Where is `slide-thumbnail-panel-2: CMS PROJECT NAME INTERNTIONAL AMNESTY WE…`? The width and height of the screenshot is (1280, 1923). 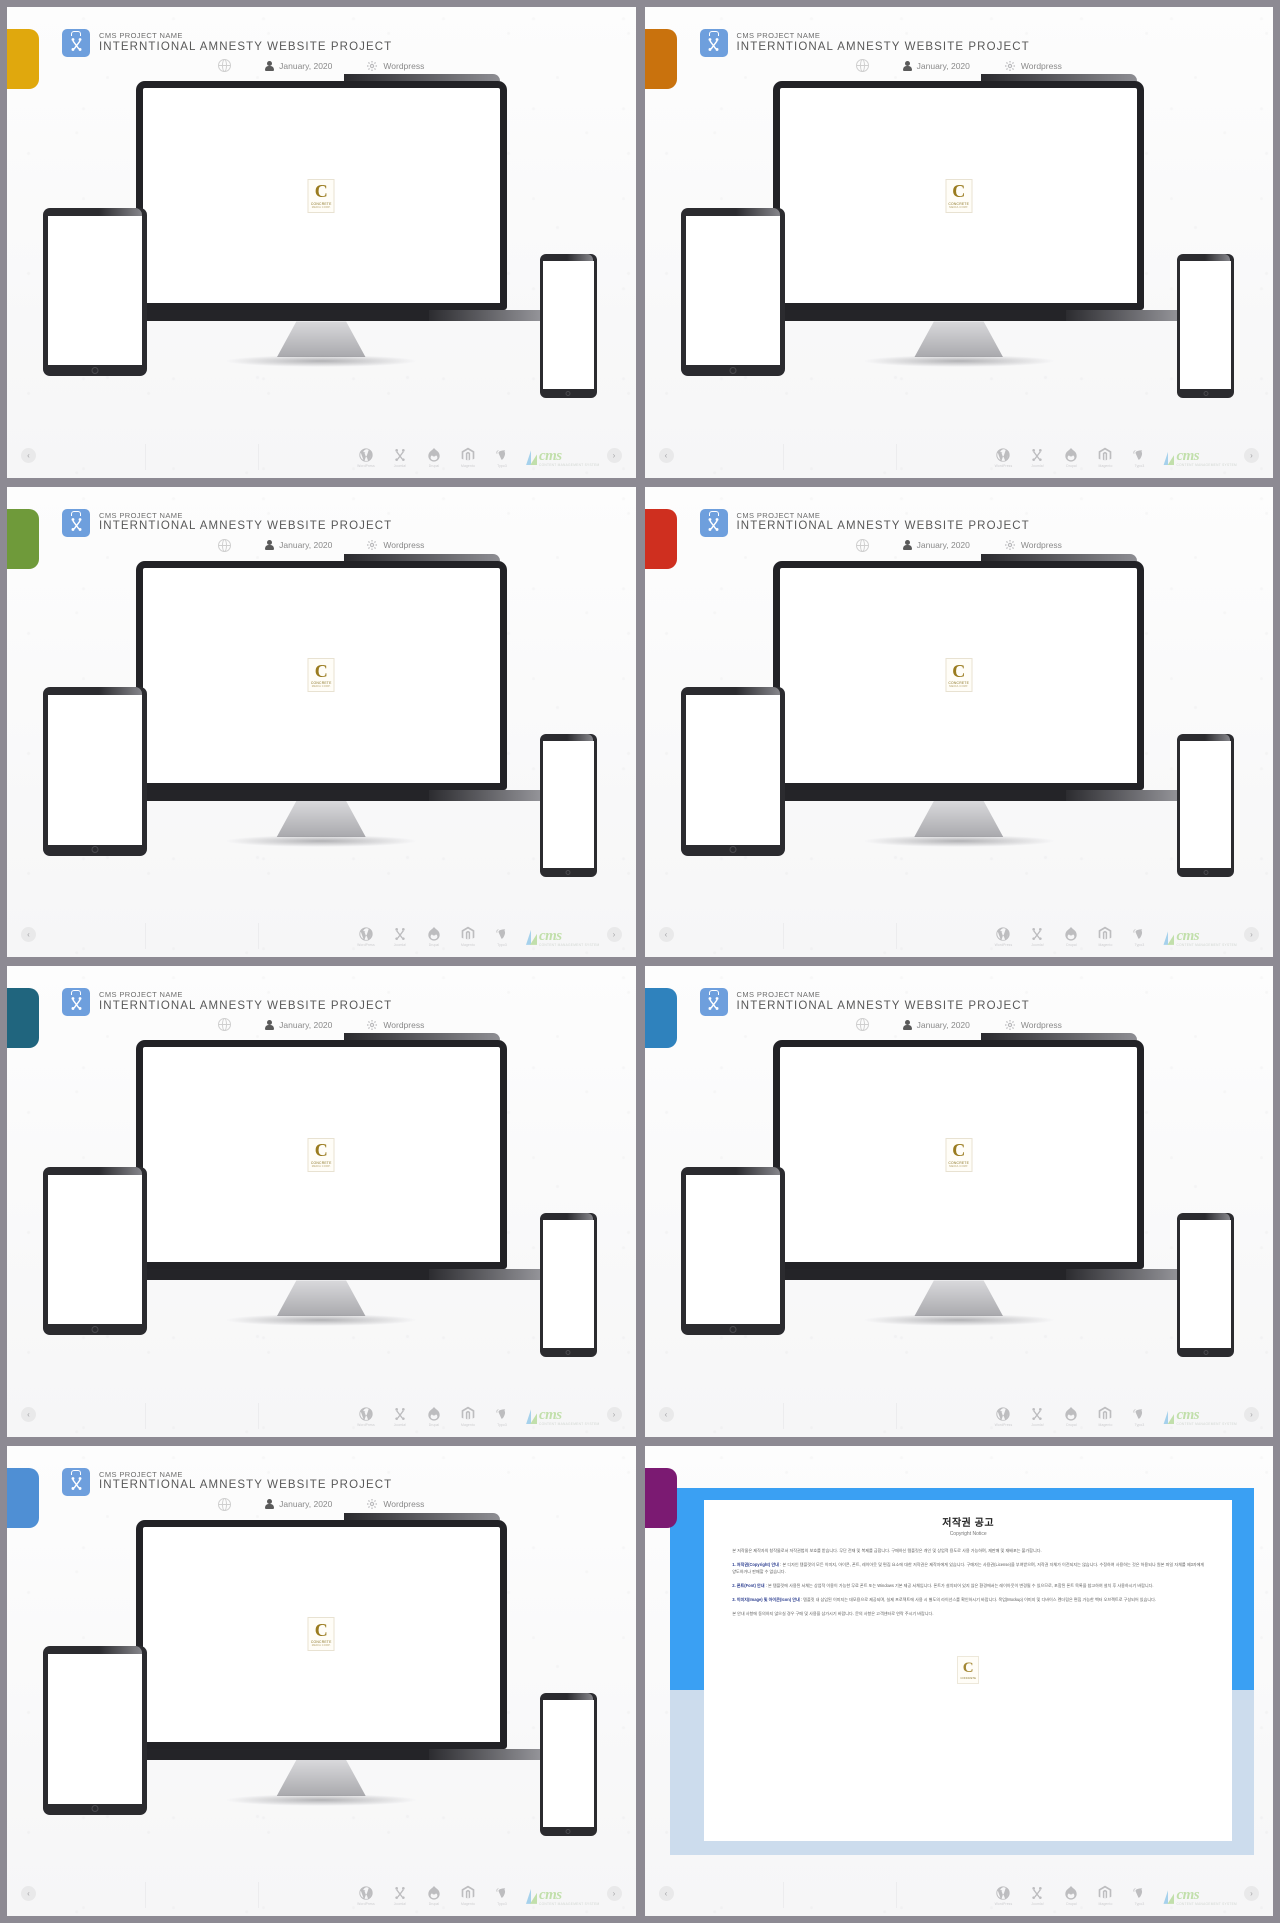 slide-thumbnail-panel-2: CMS PROJECT NAME INTERNTIONAL AMNESTY WE… is located at coordinates (959, 242).